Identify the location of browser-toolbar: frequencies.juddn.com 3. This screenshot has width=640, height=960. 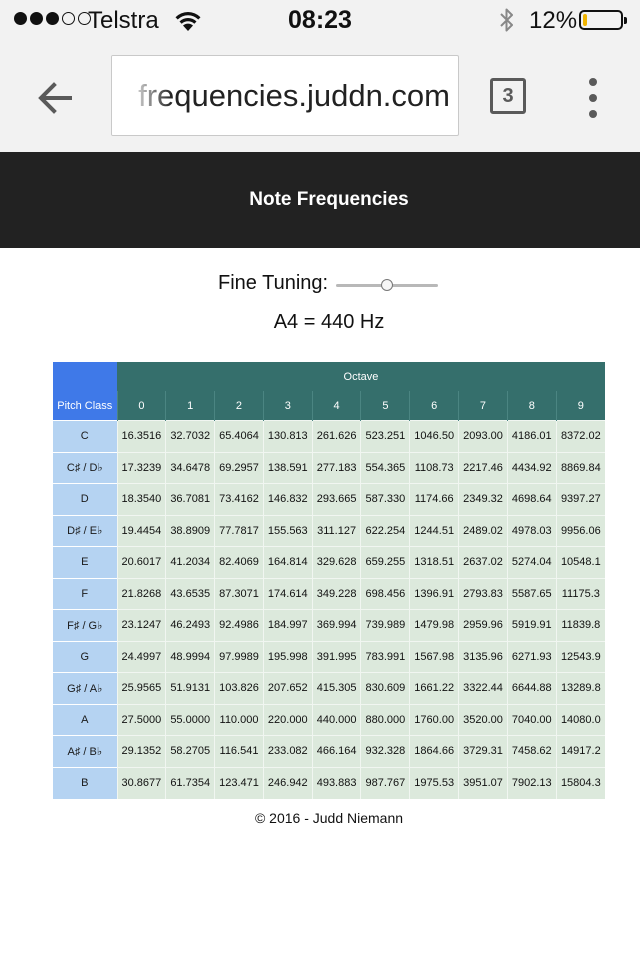
(320, 96).